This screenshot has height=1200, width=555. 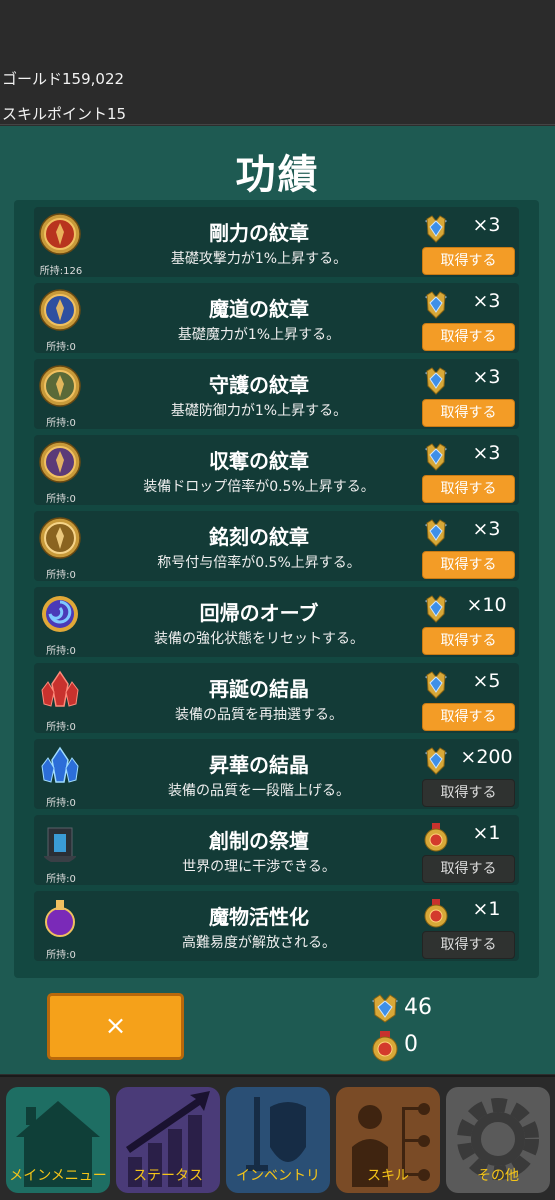 What do you see at coordinates (60, 538) in the screenshot?
I see `gold-quill-crest-icon` at bounding box center [60, 538].